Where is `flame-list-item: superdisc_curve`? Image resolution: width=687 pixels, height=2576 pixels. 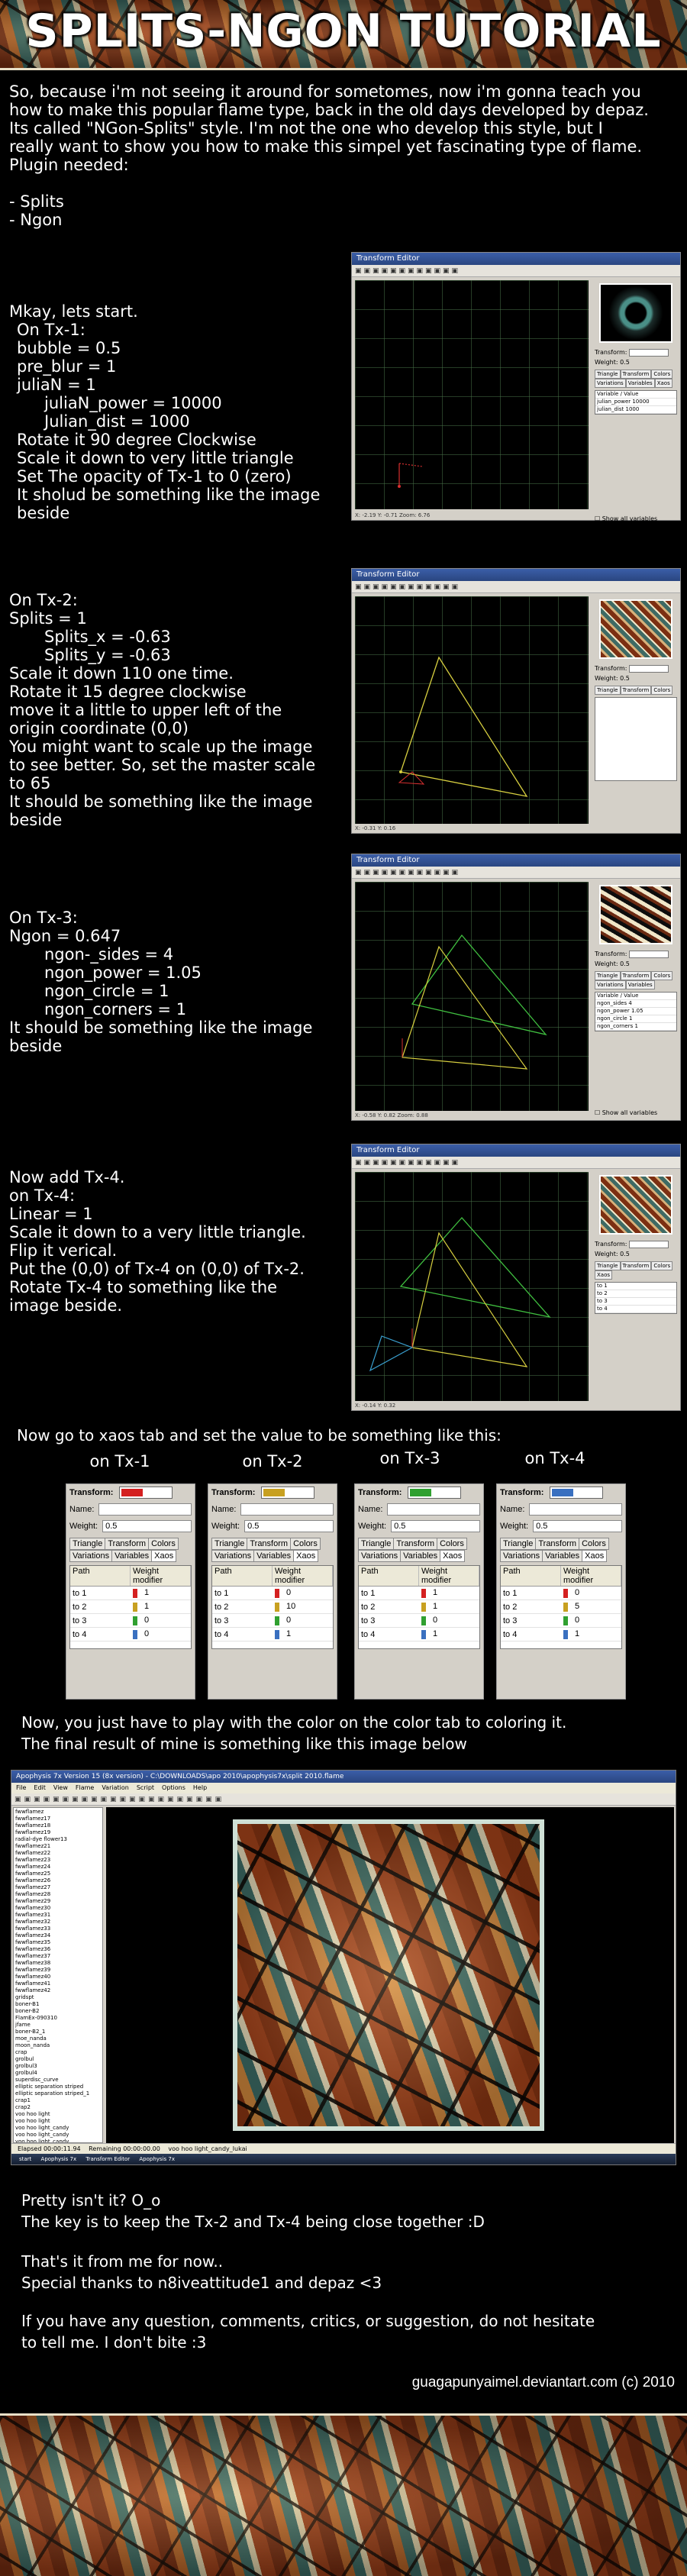
flame-list-item: superdisc_curve is located at coordinates (58, 2080).